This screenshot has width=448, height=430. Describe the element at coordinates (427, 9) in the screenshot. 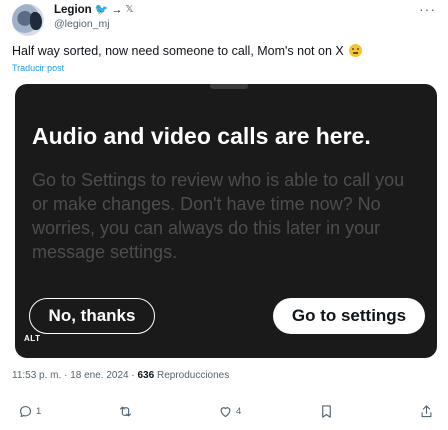

I see `more-icon: ···` at that location.